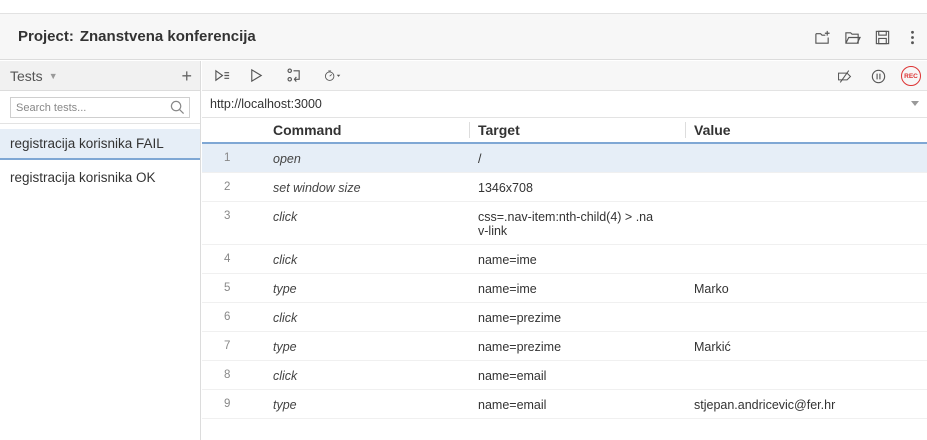  Describe the element at coordinates (332, 76) in the screenshot. I see `speed-icon` at that location.